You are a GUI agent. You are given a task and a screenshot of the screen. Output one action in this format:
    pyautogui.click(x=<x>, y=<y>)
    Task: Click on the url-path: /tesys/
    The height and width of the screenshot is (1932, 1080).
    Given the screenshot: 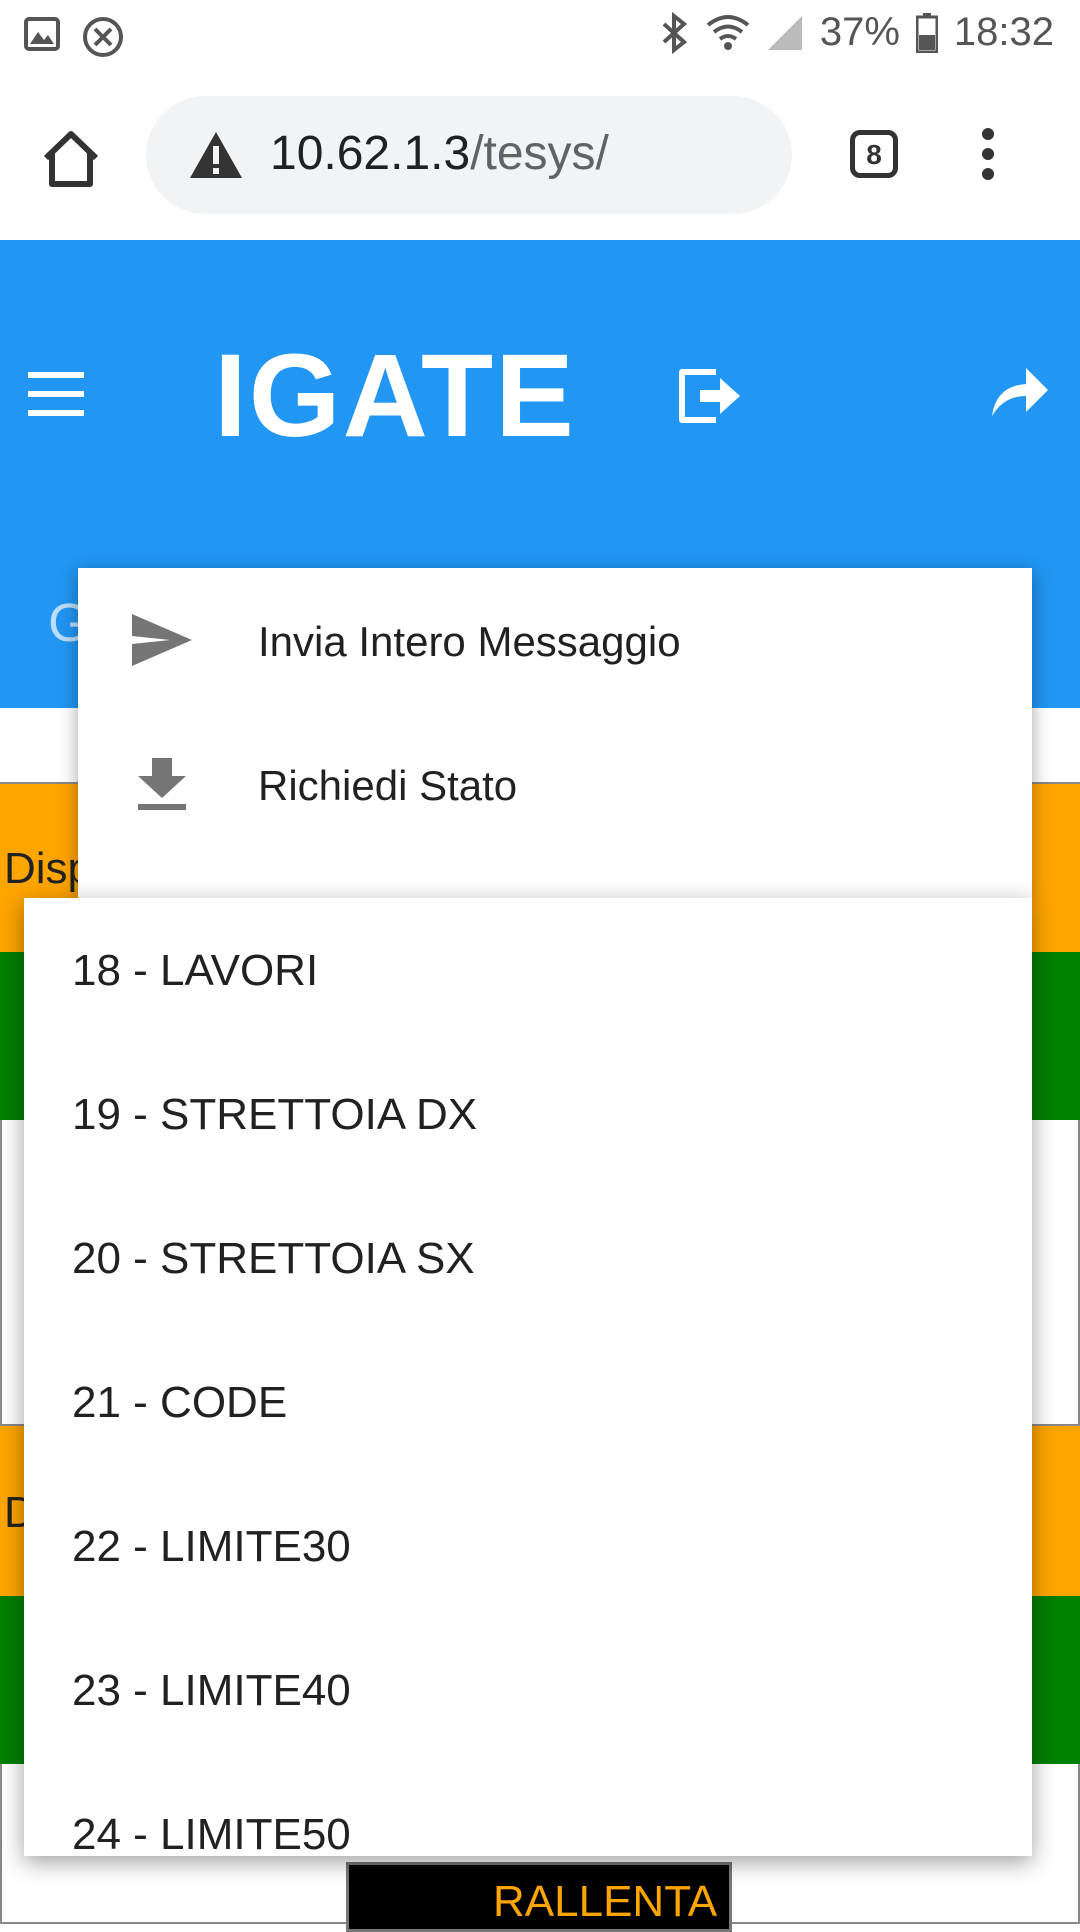 What is the action you would take?
    pyautogui.click(x=539, y=153)
    